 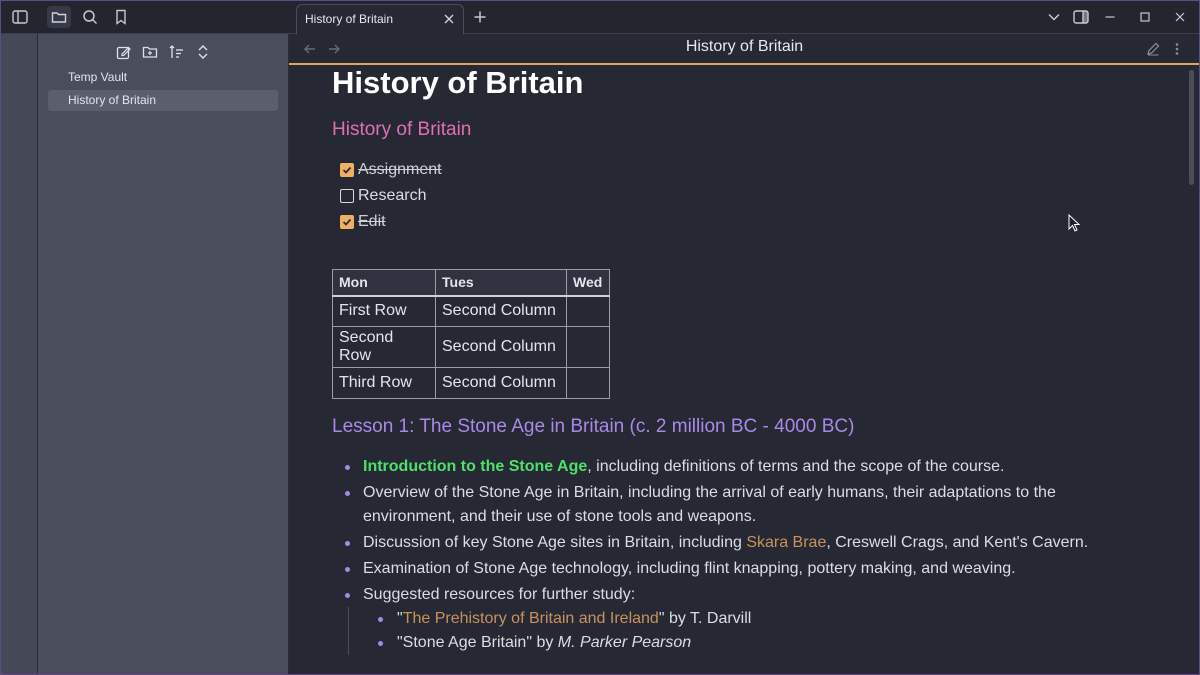 I want to click on tree-item-temp-vault: Temp Vault, so click(x=163, y=77).